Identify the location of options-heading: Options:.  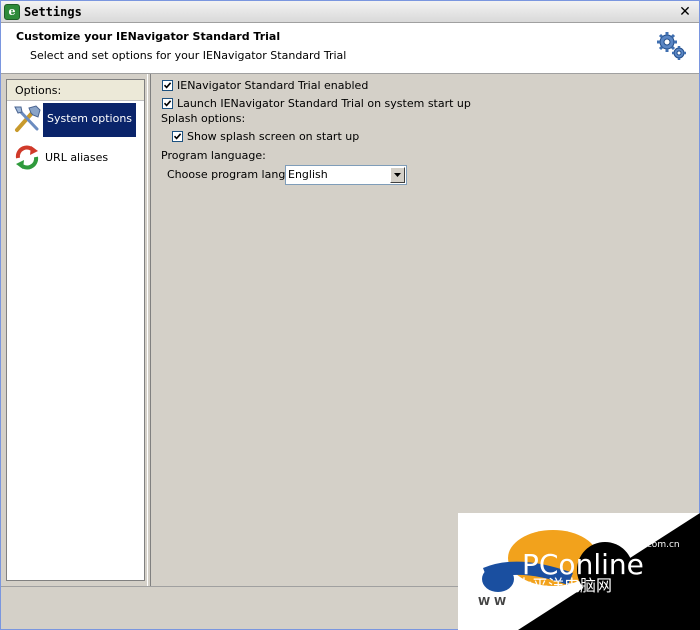
(75, 90).